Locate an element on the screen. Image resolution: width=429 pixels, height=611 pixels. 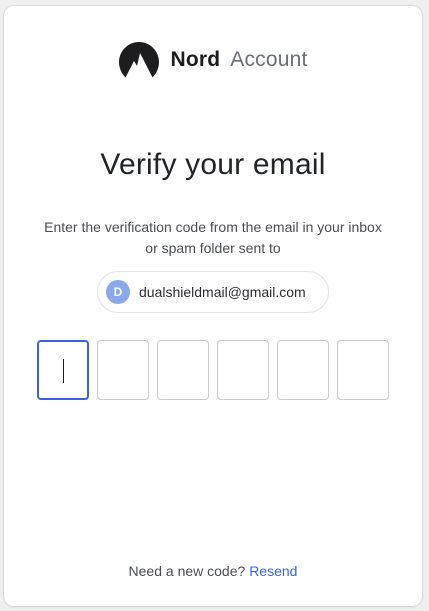
resend-row: Need a new code? Resend is located at coordinates (213, 571).